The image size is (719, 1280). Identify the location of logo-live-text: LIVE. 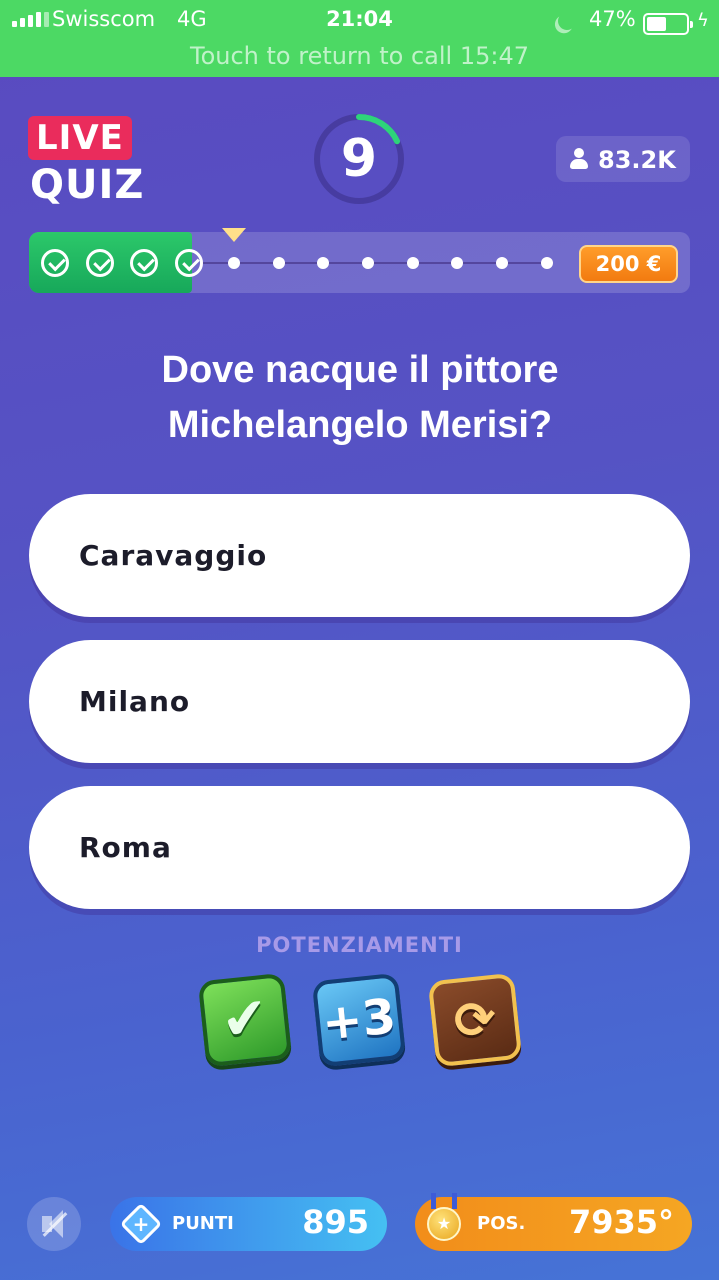
(80, 138).